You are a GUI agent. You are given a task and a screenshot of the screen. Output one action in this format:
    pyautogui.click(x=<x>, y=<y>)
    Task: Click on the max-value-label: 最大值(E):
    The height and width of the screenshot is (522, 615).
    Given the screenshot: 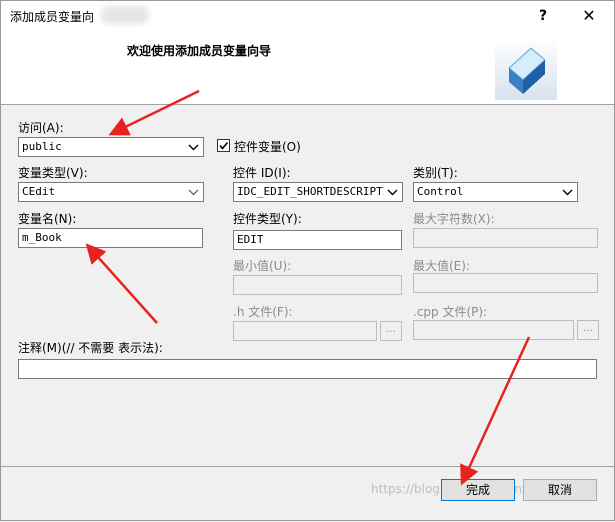 What is the action you would take?
    pyautogui.click(x=441, y=266)
    